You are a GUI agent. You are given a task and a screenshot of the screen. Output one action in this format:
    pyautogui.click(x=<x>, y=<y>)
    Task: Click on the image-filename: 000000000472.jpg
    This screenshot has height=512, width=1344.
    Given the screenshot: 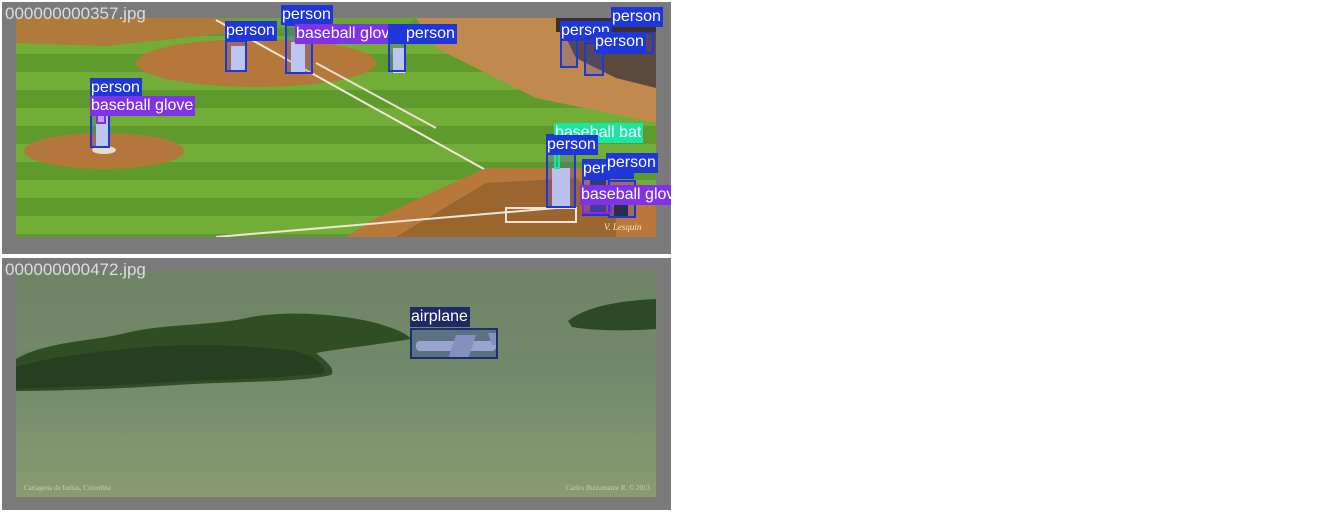 What is the action you would take?
    pyautogui.click(x=75, y=269)
    